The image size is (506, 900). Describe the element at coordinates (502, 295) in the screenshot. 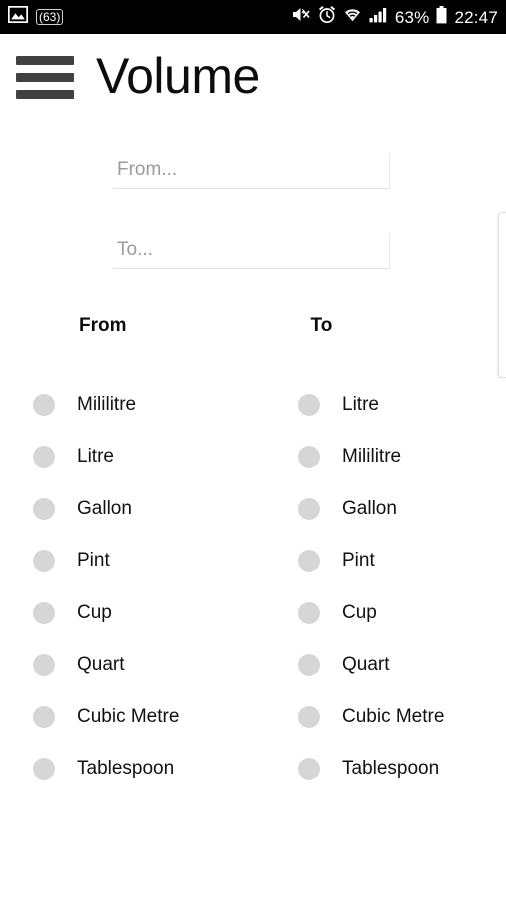

I see `offscreen-panel-edge` at that location.